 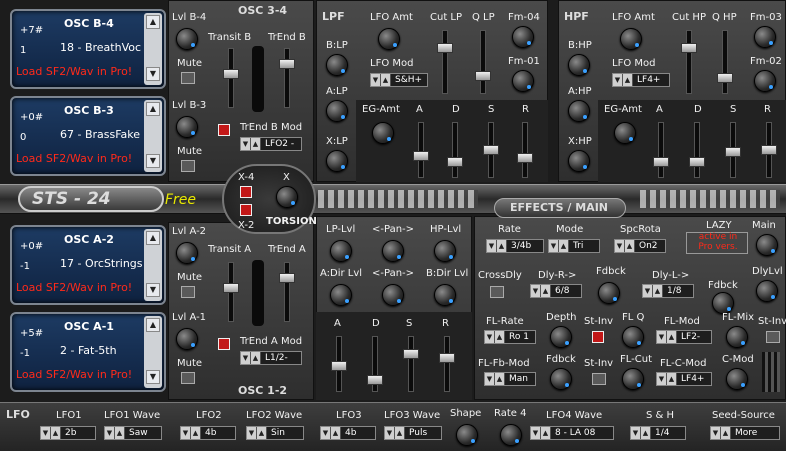 I want to click on lpf-xlp-knob, so click(x=337, y=161).